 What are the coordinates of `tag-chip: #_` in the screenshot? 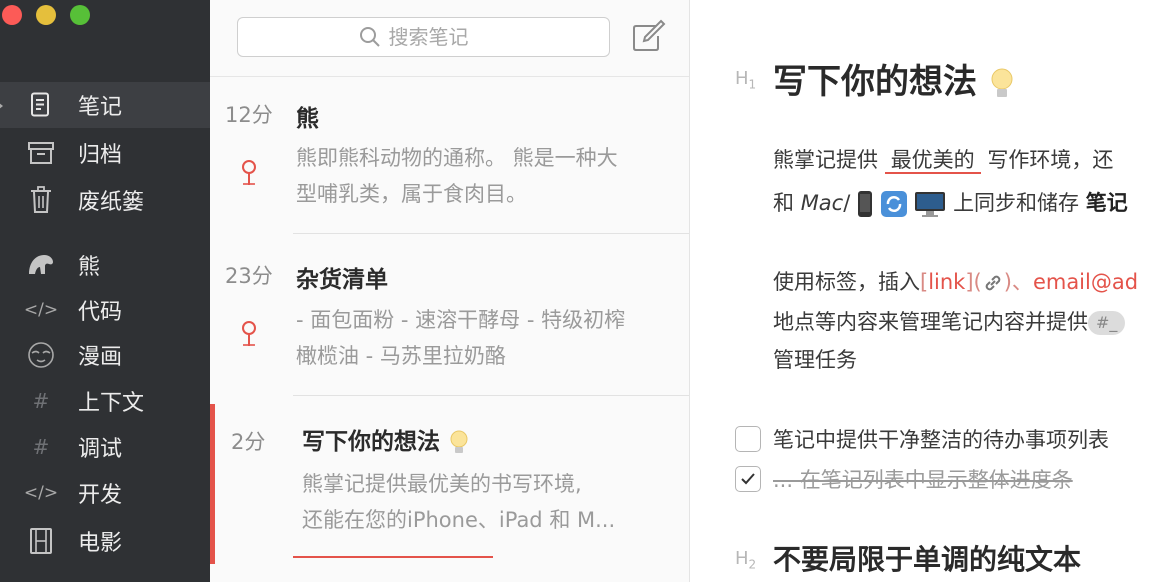 It's located at (1107, 323).